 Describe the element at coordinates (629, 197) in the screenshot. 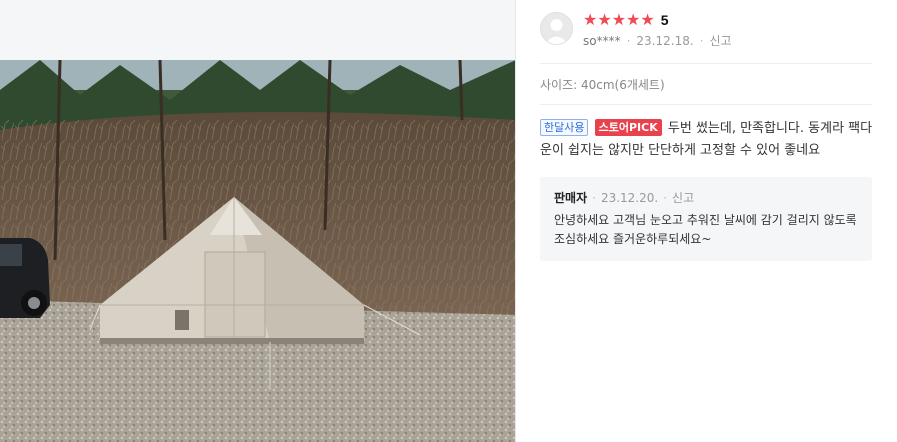

I see `seller-reply-date: 23.12.20.` at that location.